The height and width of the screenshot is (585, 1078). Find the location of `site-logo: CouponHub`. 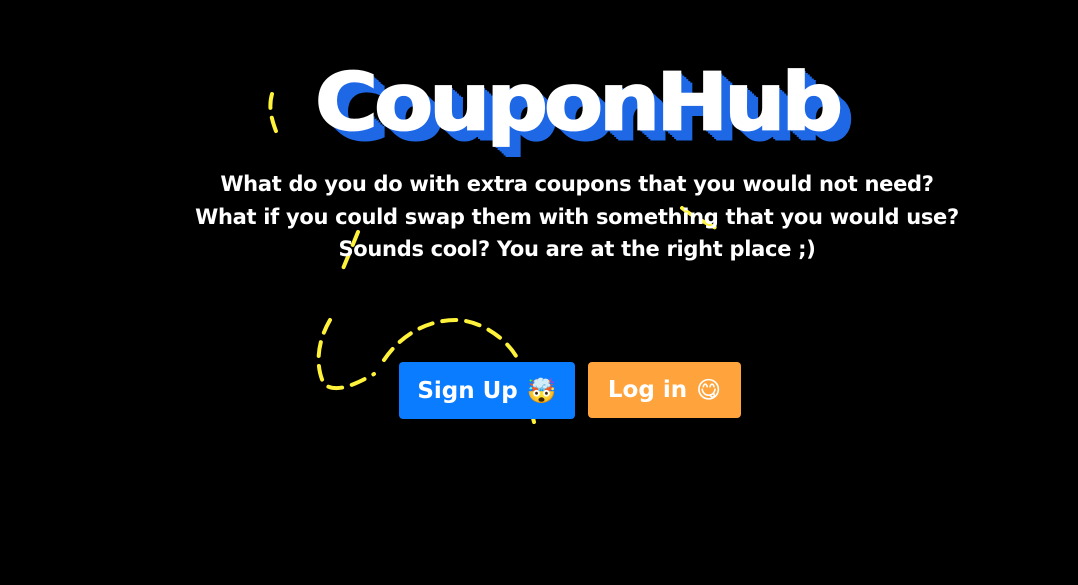

site-logo: CouponHub is located at coordinates (579, 103).